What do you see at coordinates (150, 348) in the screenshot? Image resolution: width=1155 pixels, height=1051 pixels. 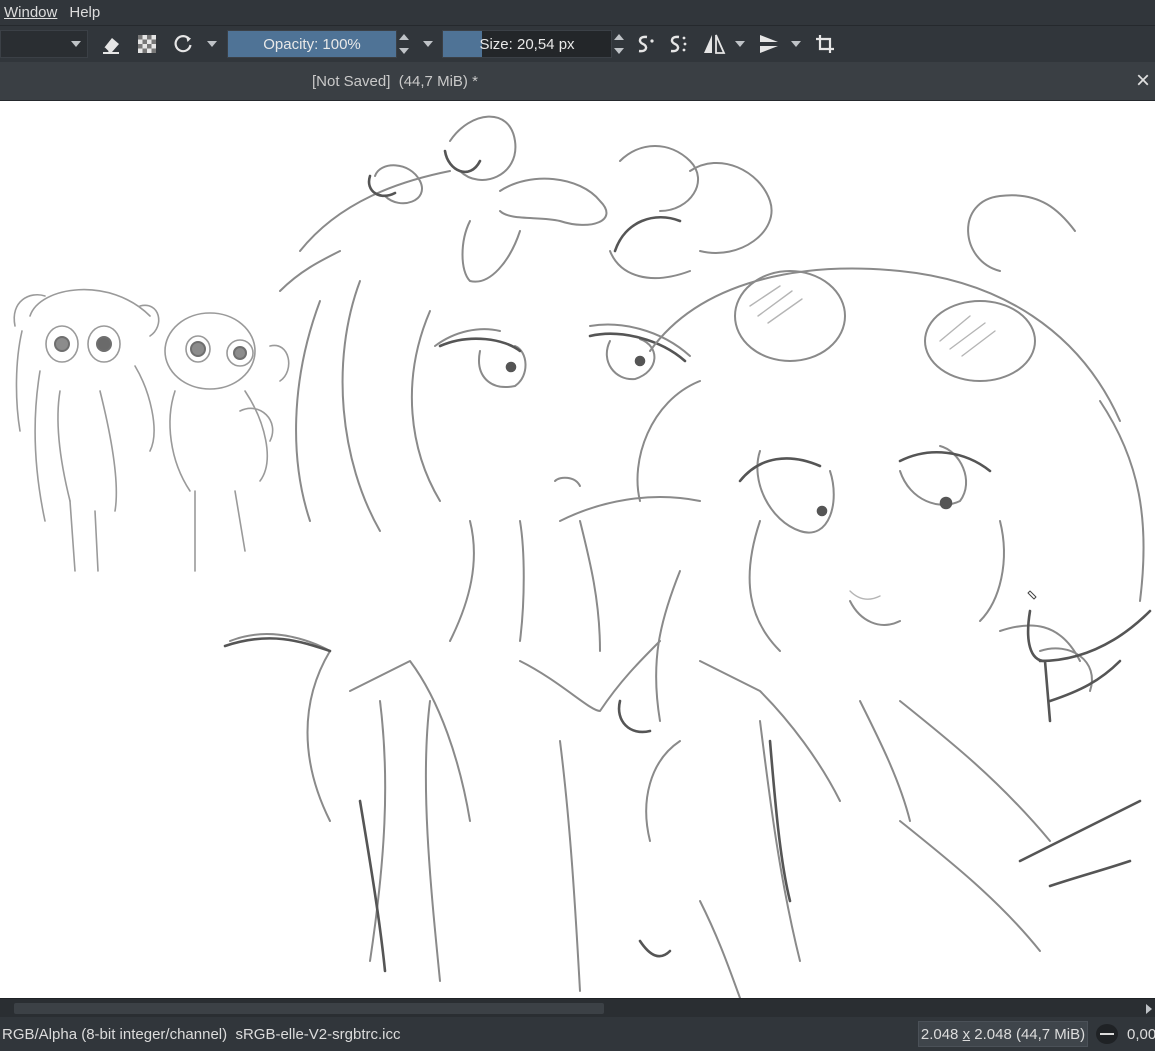 I see `chibi-eyes` at bounding box center [150, 348].